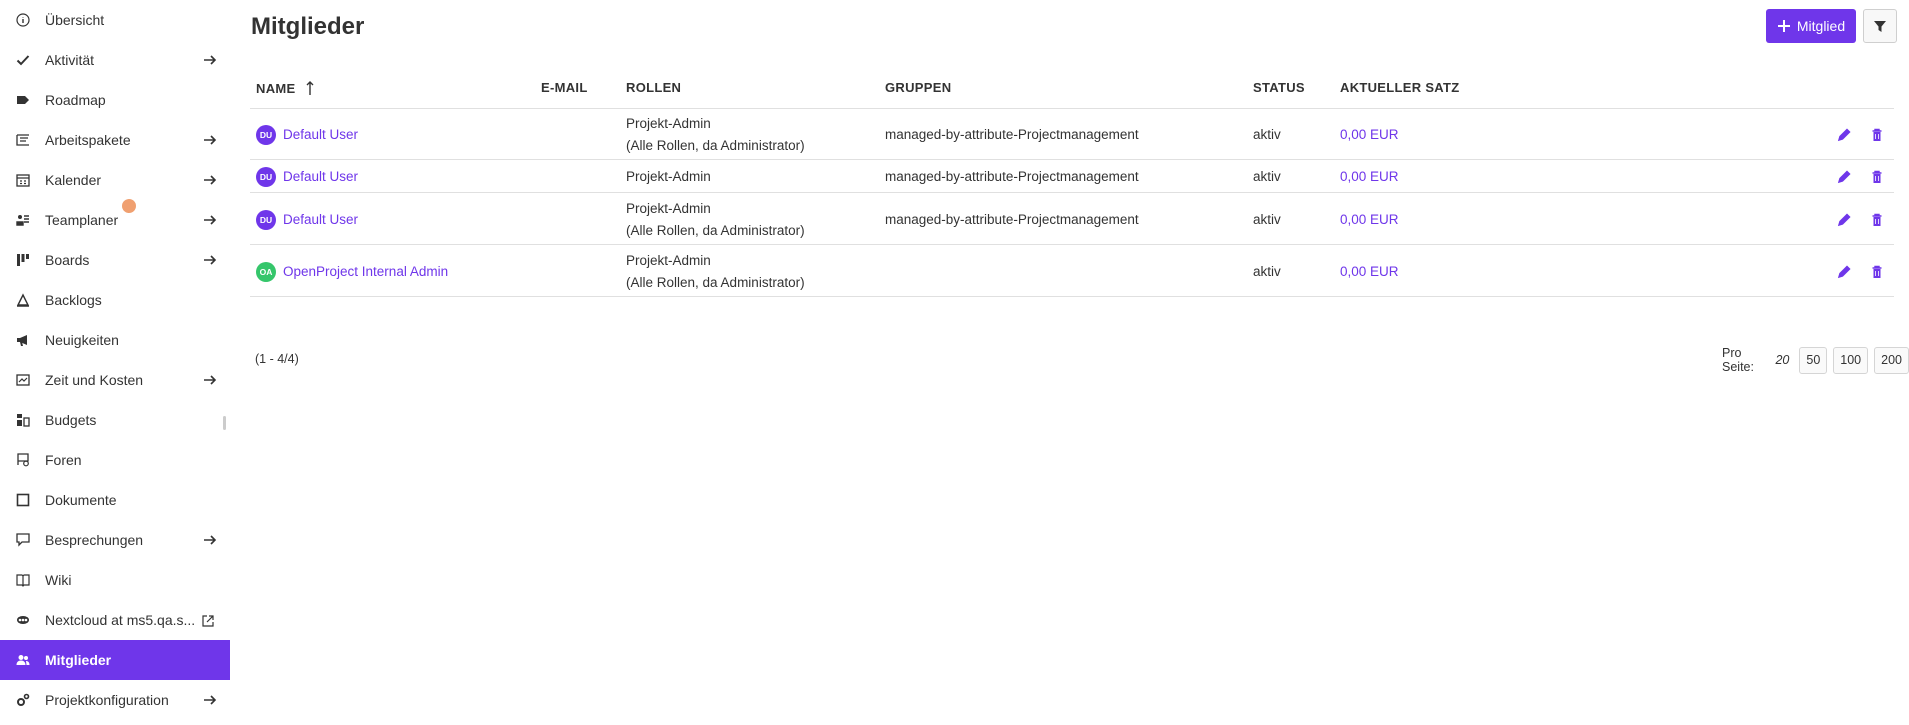  What do you see at coordinates (23, 380) in the screenshot?
I see `time-costs-icon` at bounding box center [23, 380].